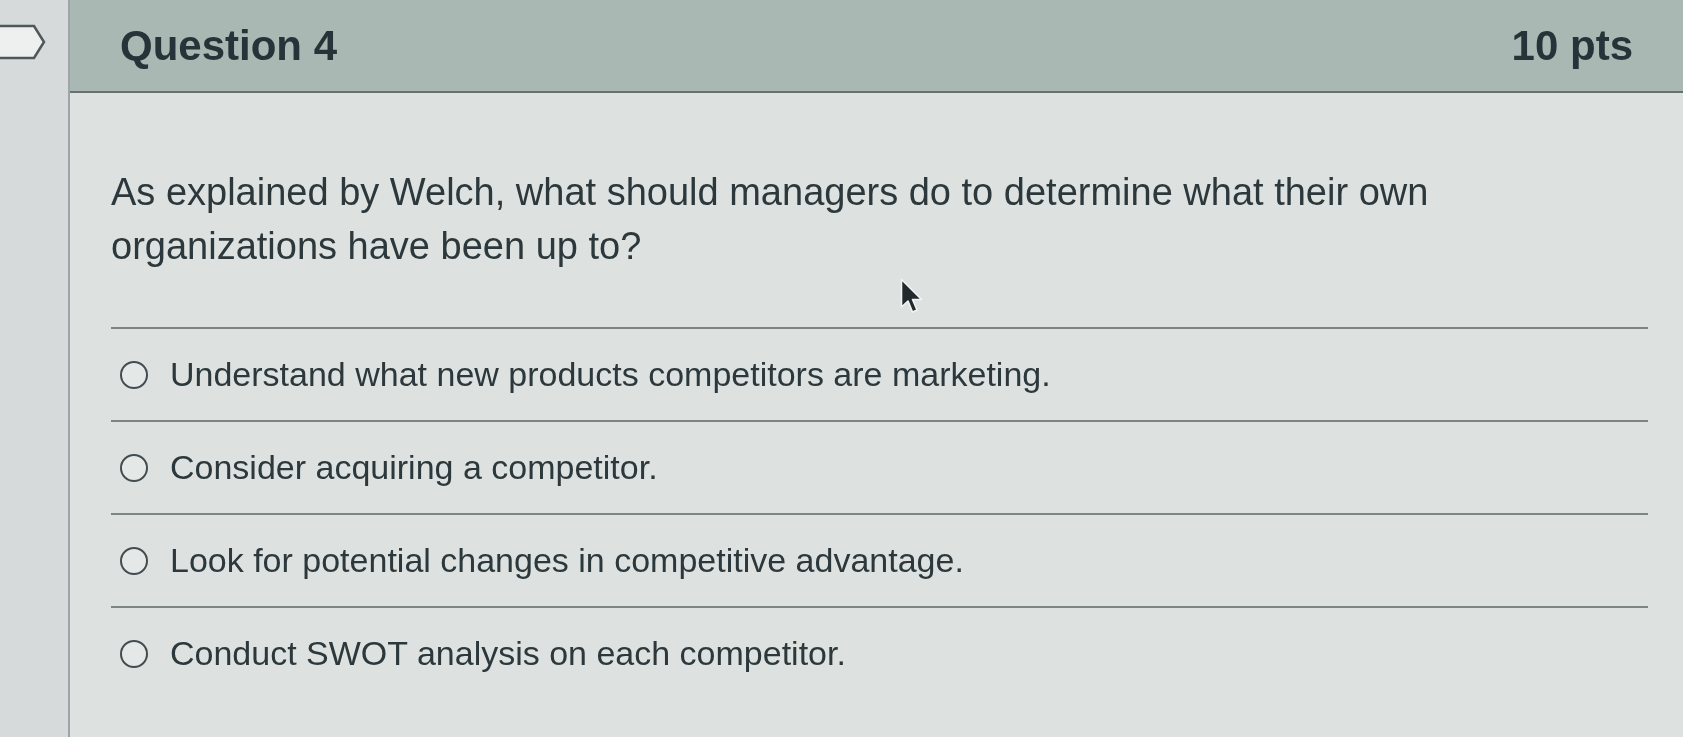 This screenshot has width=1683, height=737. What do you see at coordinates (508, 653) in the screenshot?
I see `answer-option: Conduct SWOT analysis on each competitor.` at bounding box center [508, 653].